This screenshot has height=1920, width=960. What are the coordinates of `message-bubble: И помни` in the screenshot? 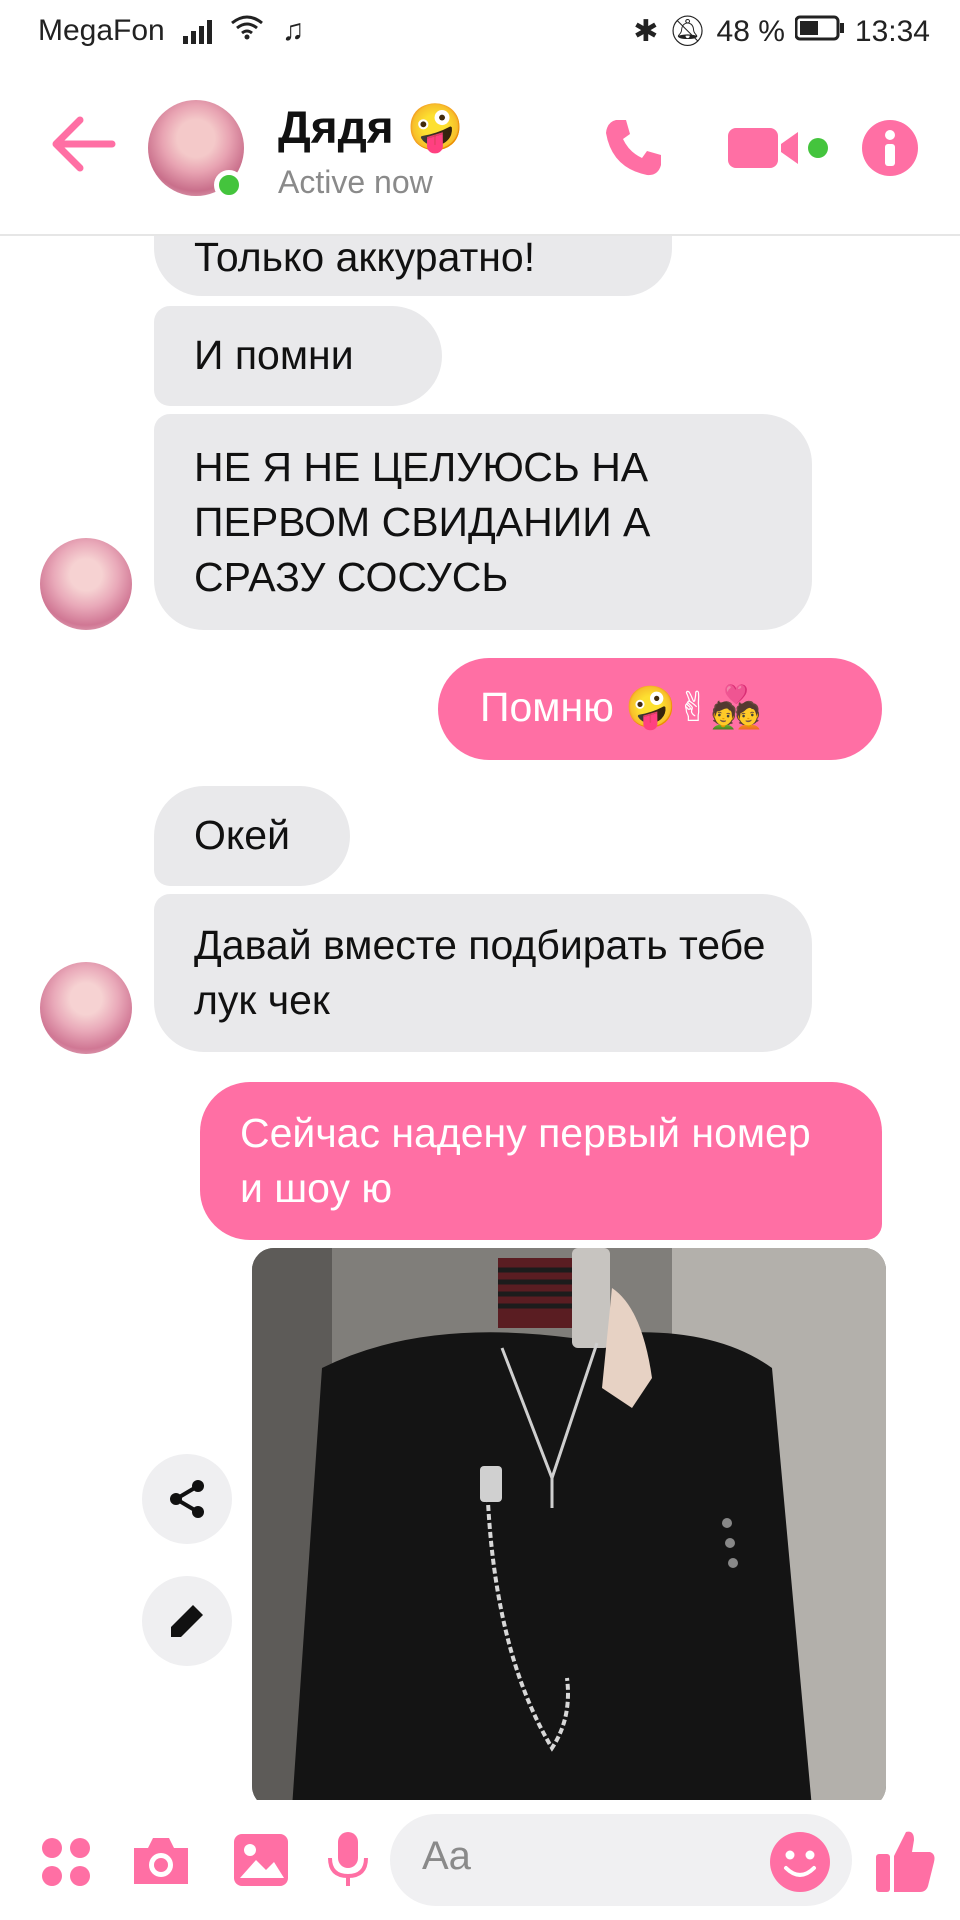 It's located at (298, 356).